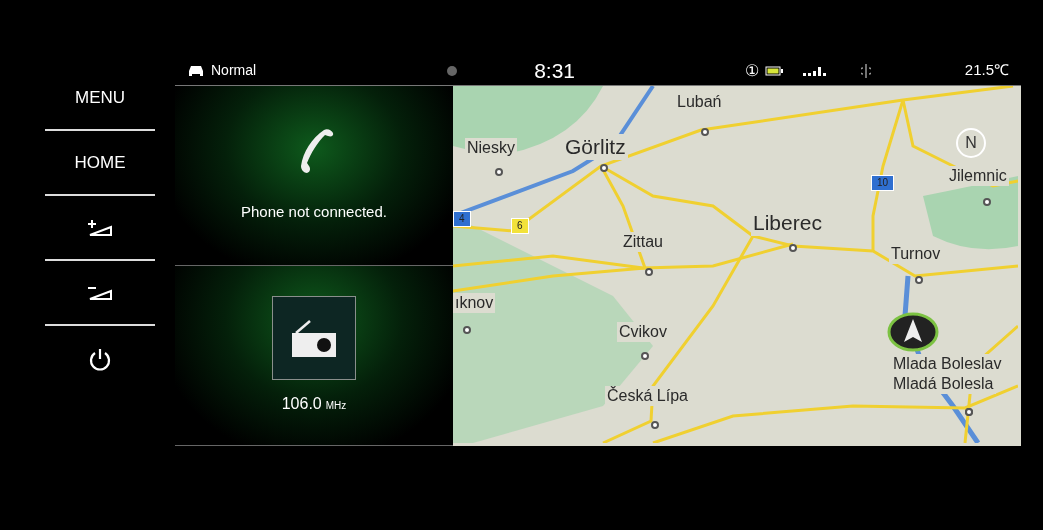 This screenshot has height=530, width=1043. Describe the element at coordinates (643, 242) in the screenshot. I see `map-place-label: Zittau` at that location.